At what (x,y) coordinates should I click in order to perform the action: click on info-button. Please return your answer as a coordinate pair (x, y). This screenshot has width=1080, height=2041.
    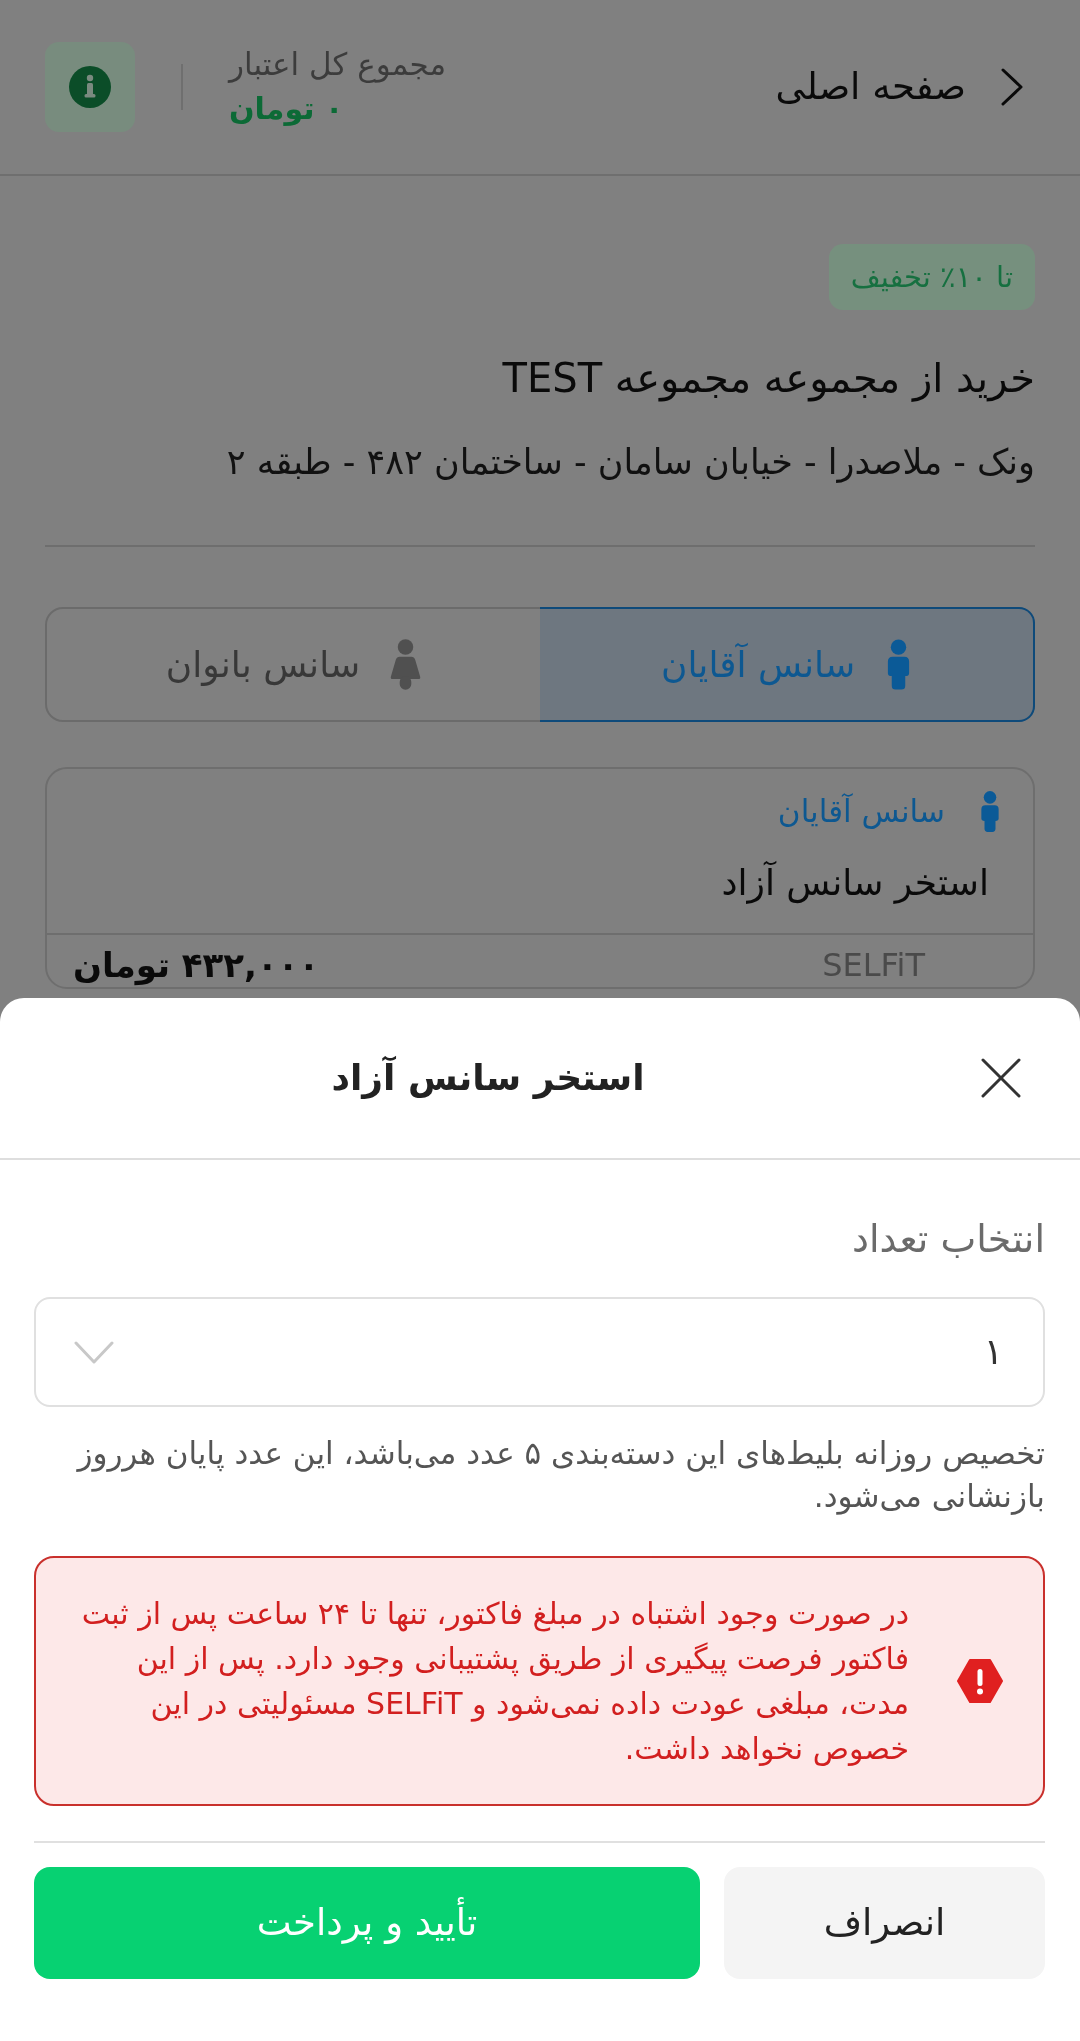
    Looking at the image, I should click on (90, 87).